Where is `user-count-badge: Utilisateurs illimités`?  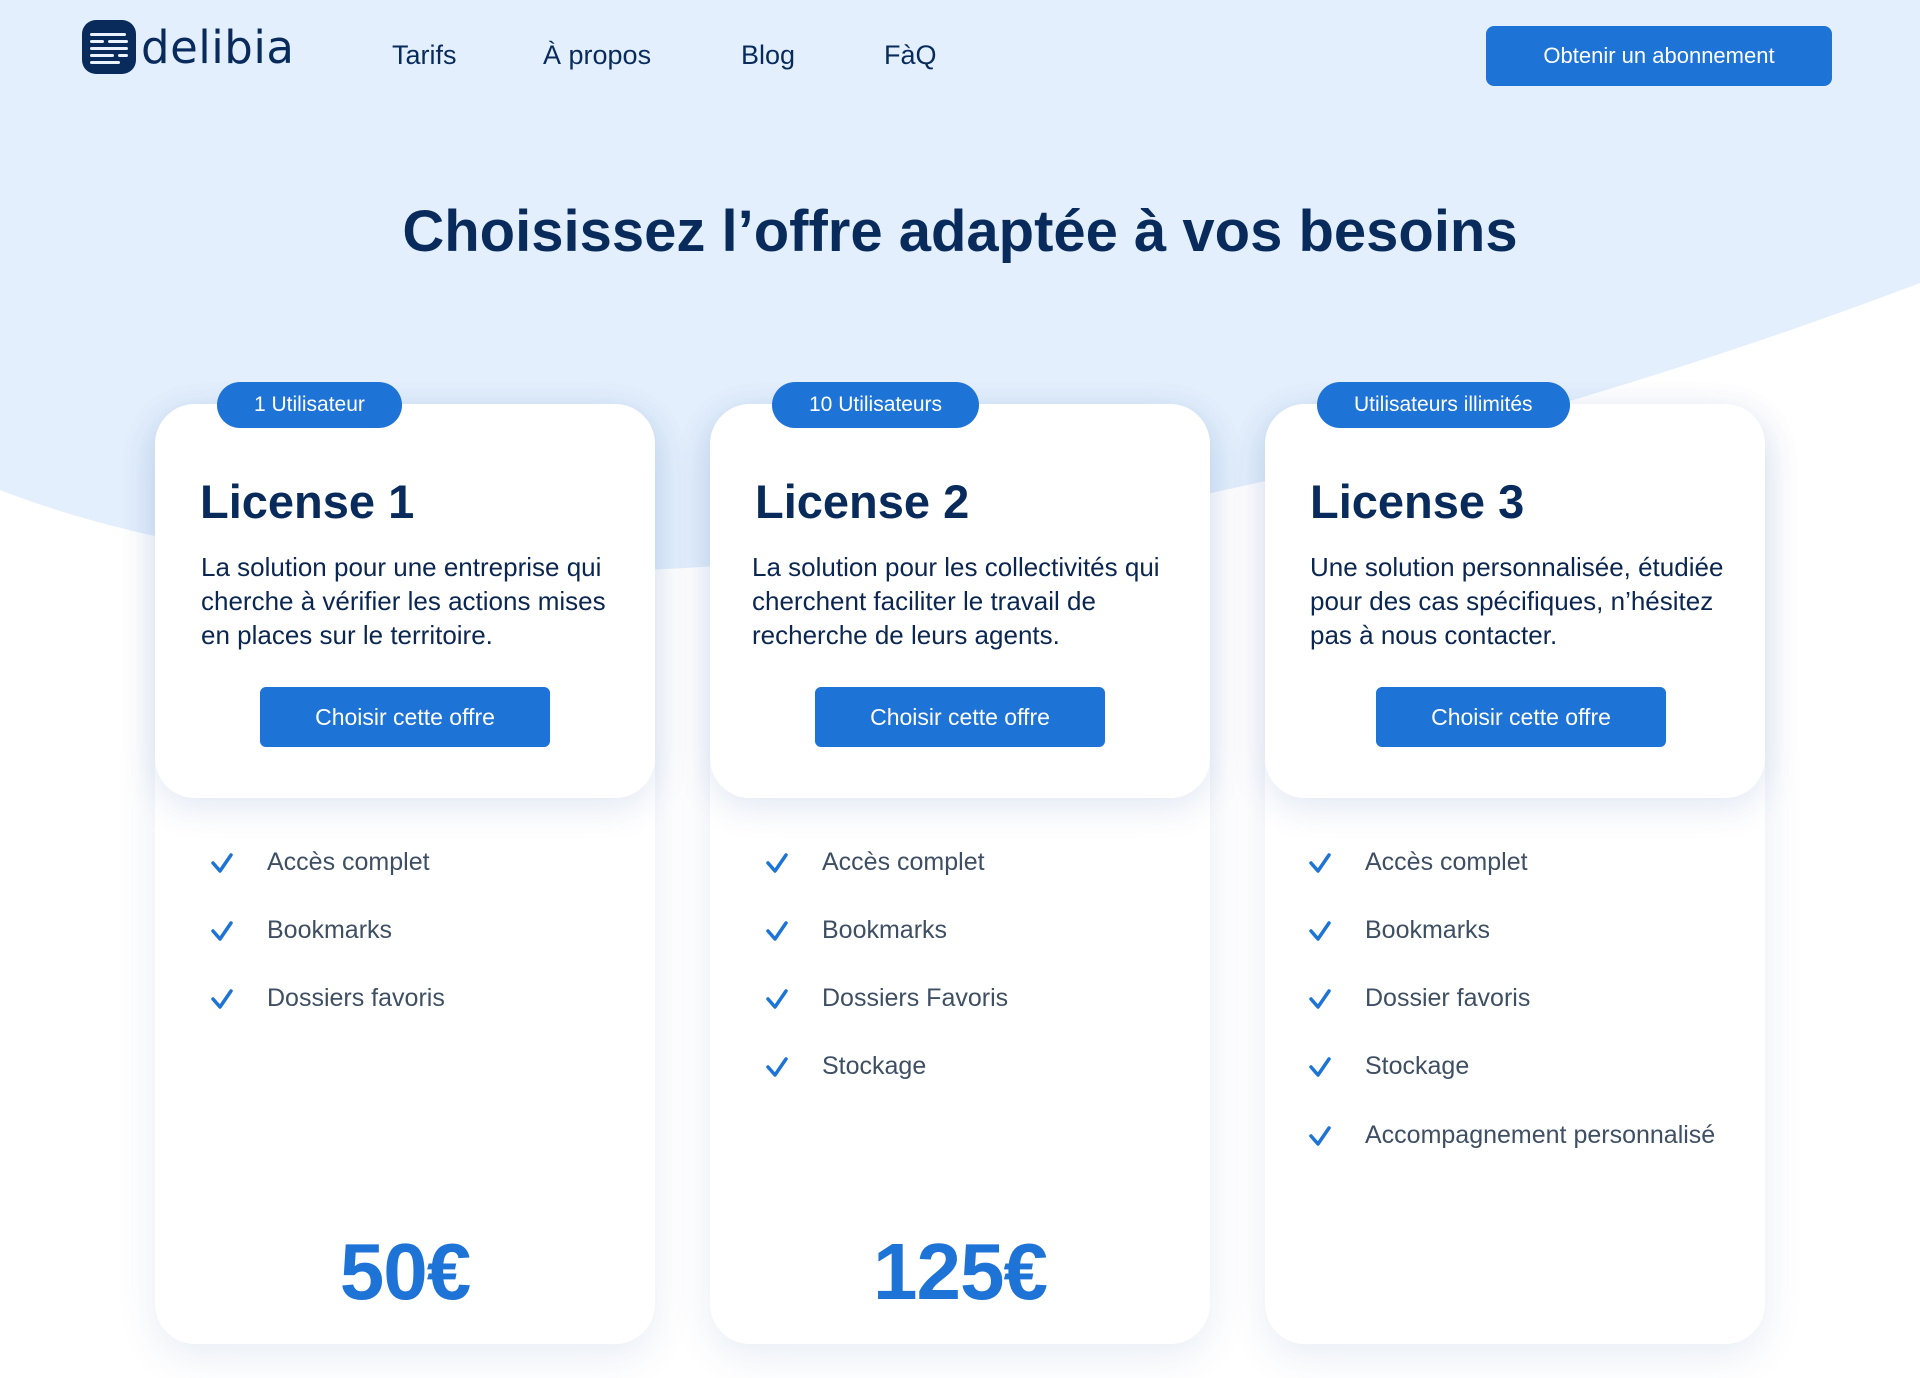
user-count-badge: Utilisateurs illimités is located at coordinates (1443, 405).